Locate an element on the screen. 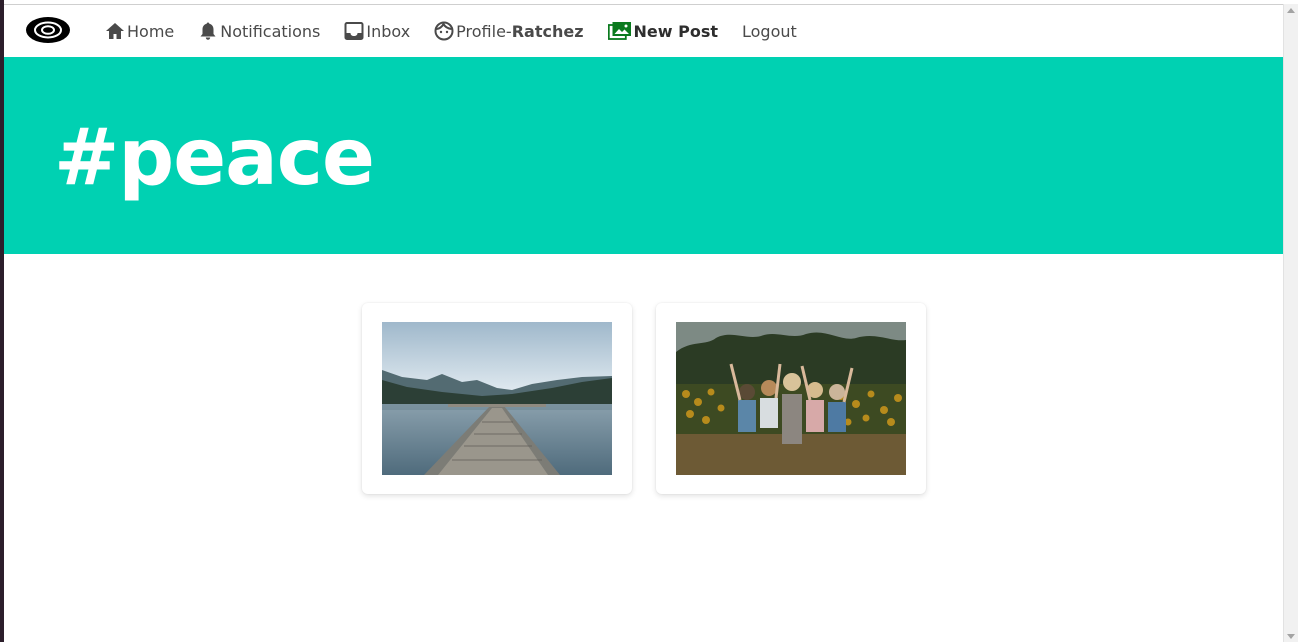 The image size is (1298, 642). nav-profile-prefix: Profile- is located at coordinates (484, 31).